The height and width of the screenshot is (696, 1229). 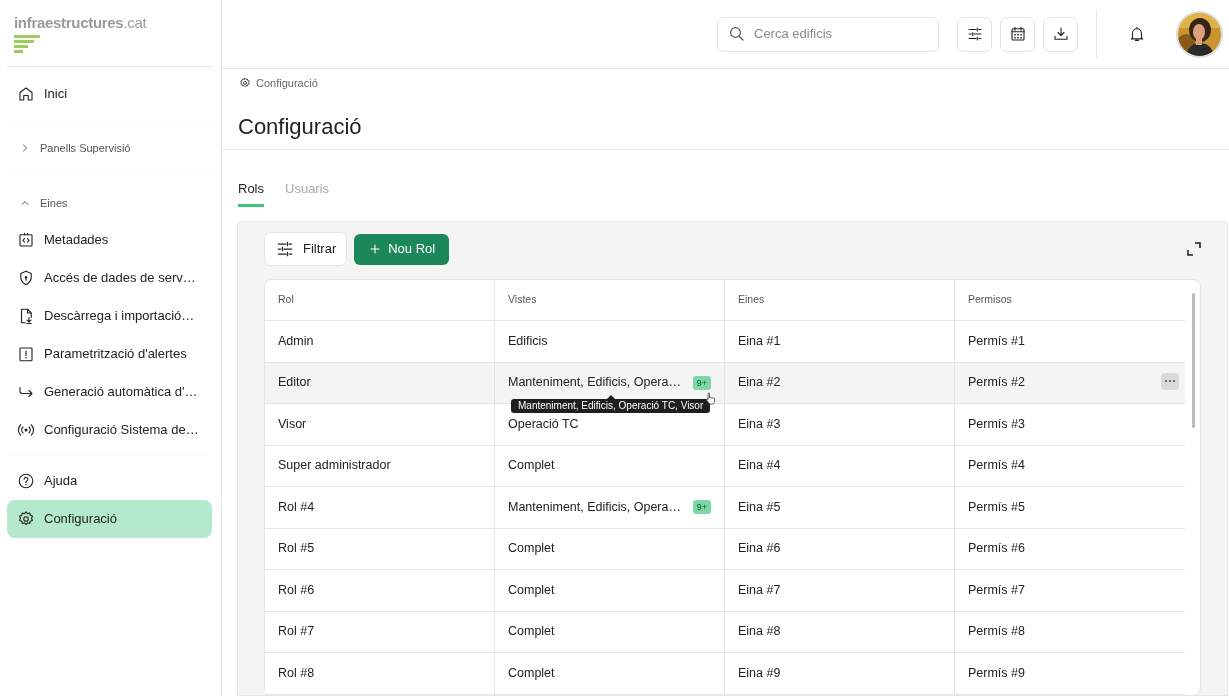 What do you see at coordinates (26, 94) in the screenshot?
I see `home-icon` at bounding box center [26, 94].